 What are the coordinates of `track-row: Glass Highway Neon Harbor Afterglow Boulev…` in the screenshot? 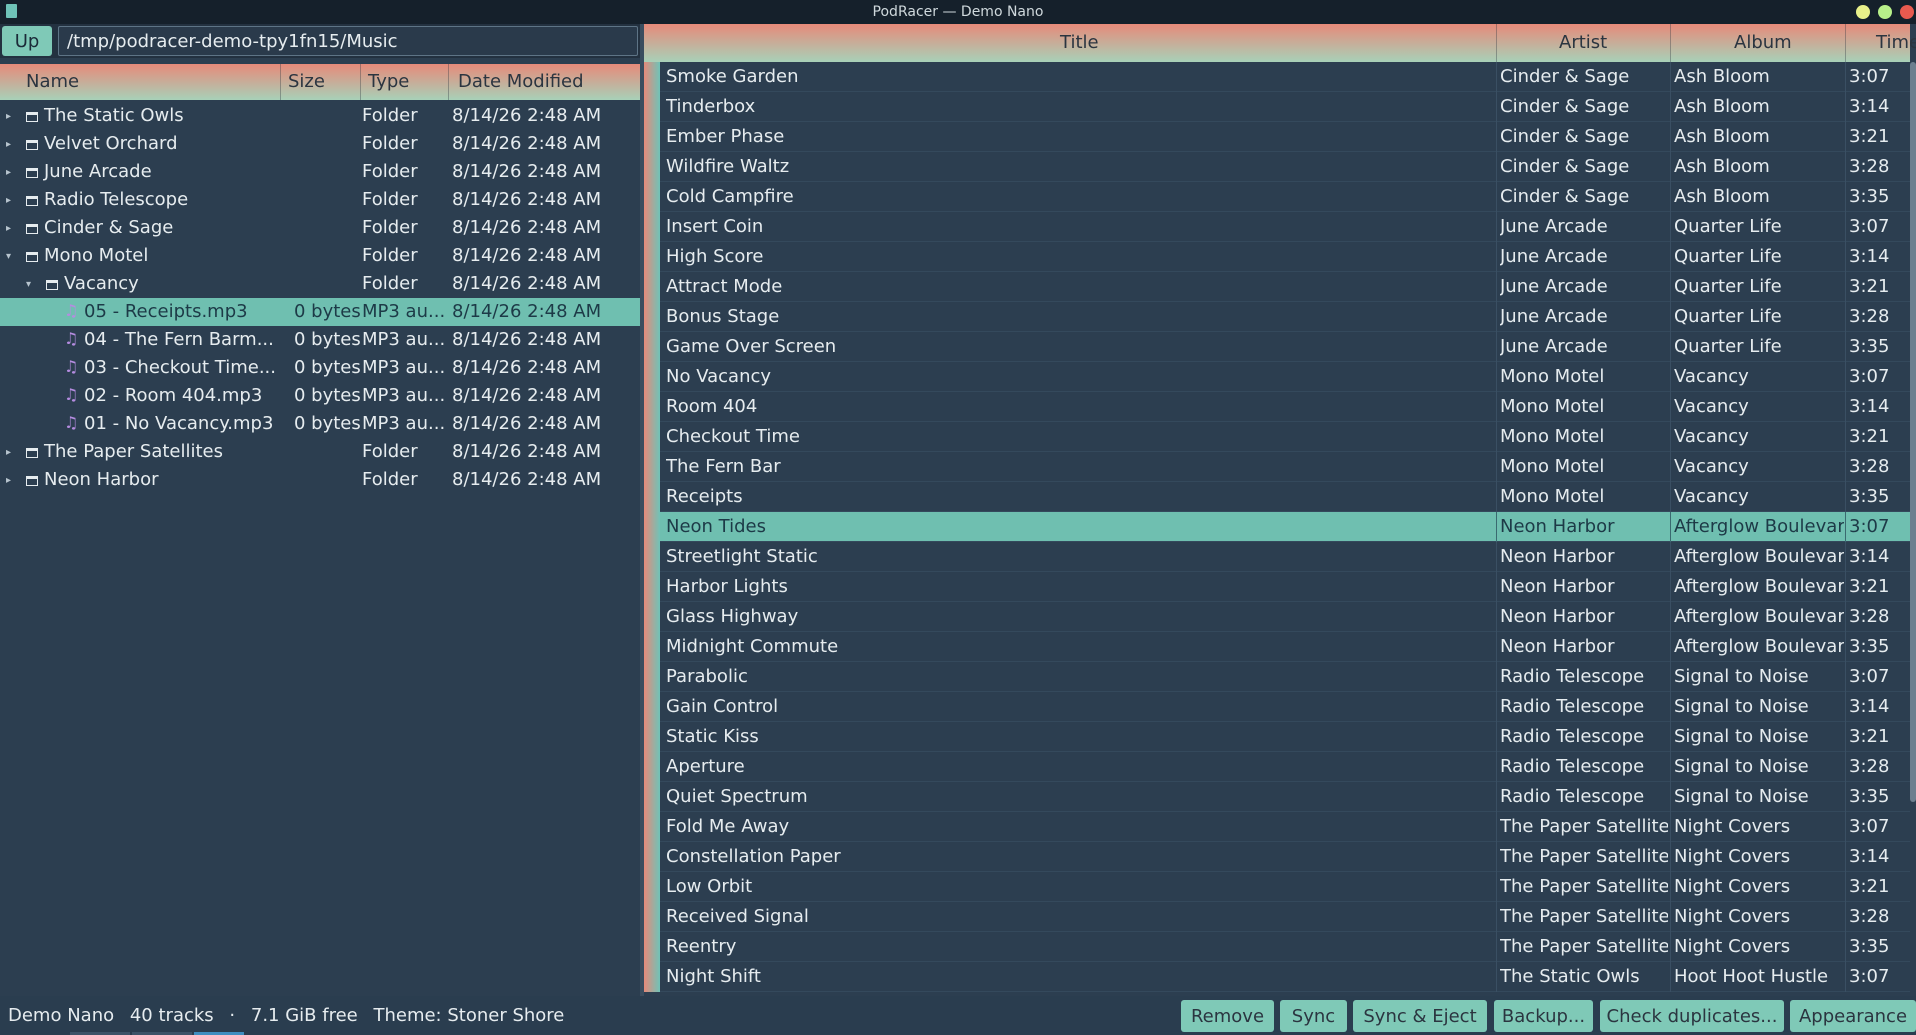 It's located at (1277, 617).